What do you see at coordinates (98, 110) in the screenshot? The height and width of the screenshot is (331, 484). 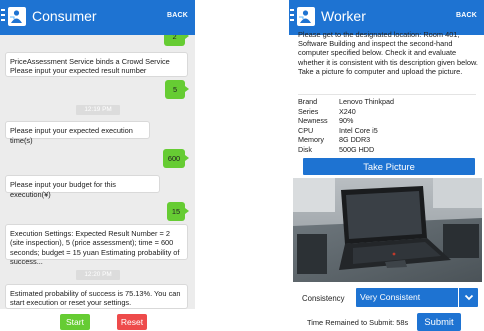 I see `timestamp: 12:19 PM` at bounding box center [98, 110].